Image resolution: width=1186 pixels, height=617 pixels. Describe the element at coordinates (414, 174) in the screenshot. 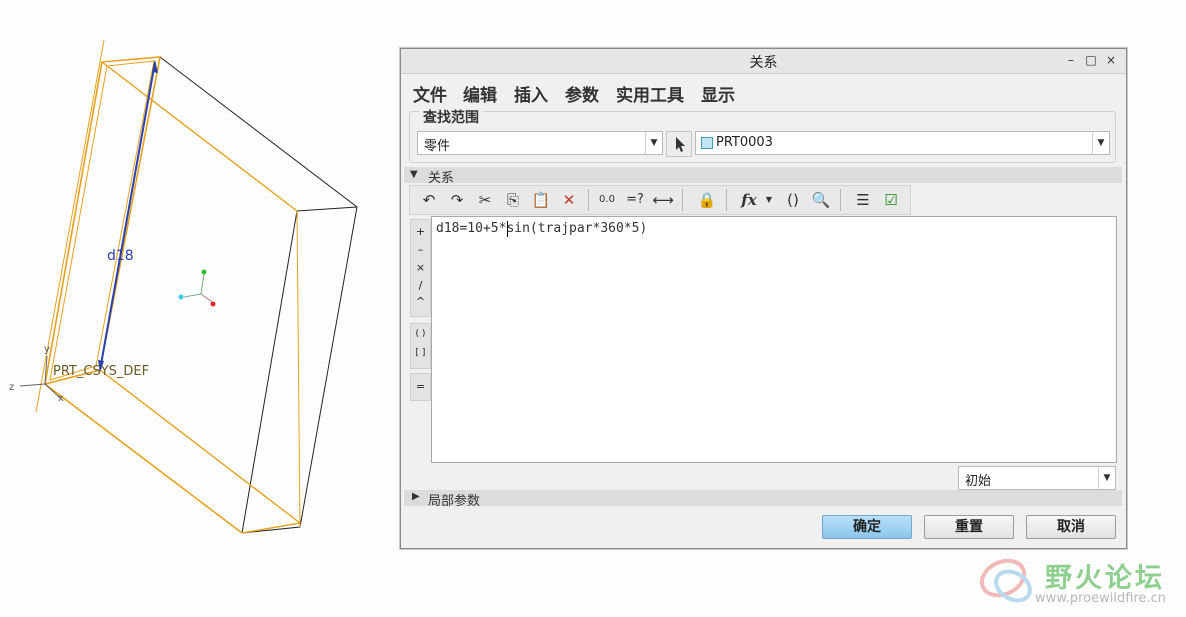

I see `collapse-triangle-icon: ▼` at that location.